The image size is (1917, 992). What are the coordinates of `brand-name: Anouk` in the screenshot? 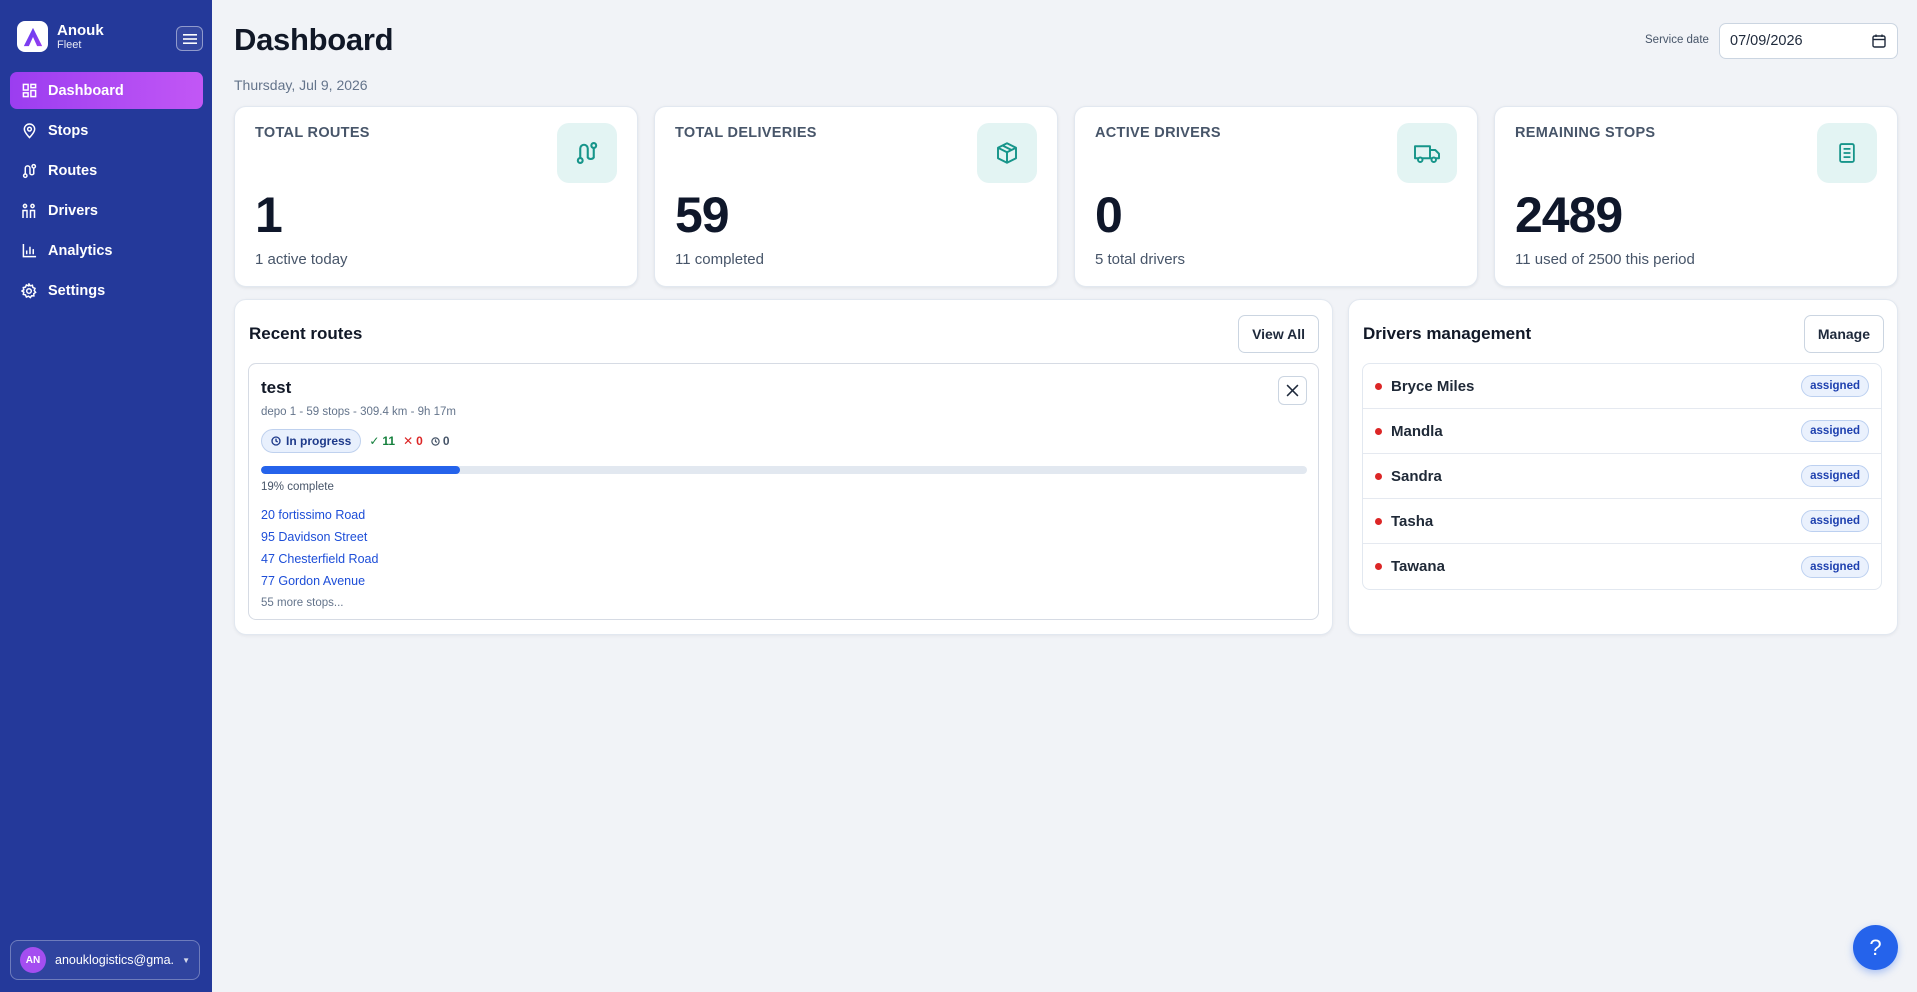 It's located at (80, 30).